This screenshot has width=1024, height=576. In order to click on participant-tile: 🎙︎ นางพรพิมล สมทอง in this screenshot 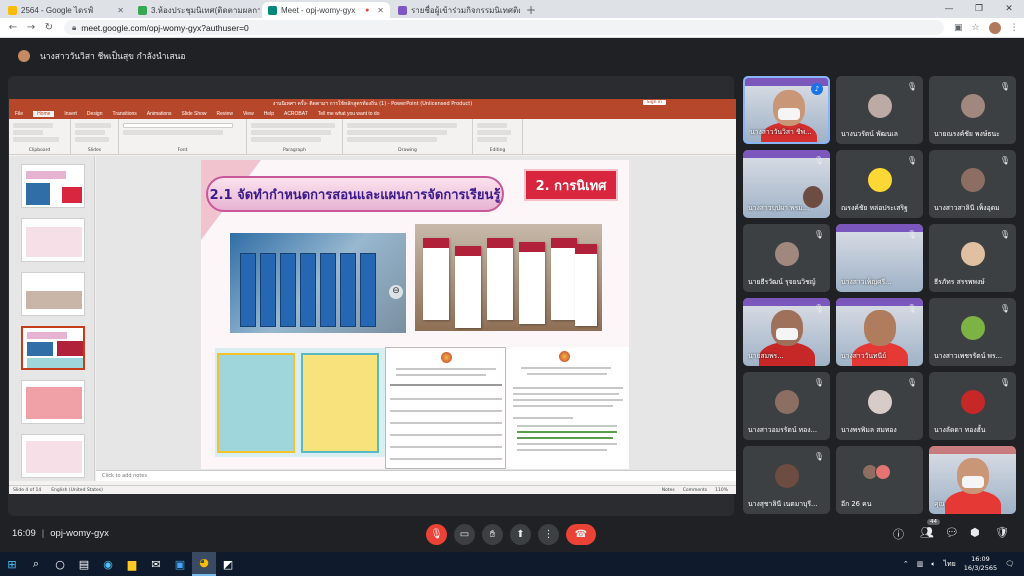, I will do `click(879, 406)`.